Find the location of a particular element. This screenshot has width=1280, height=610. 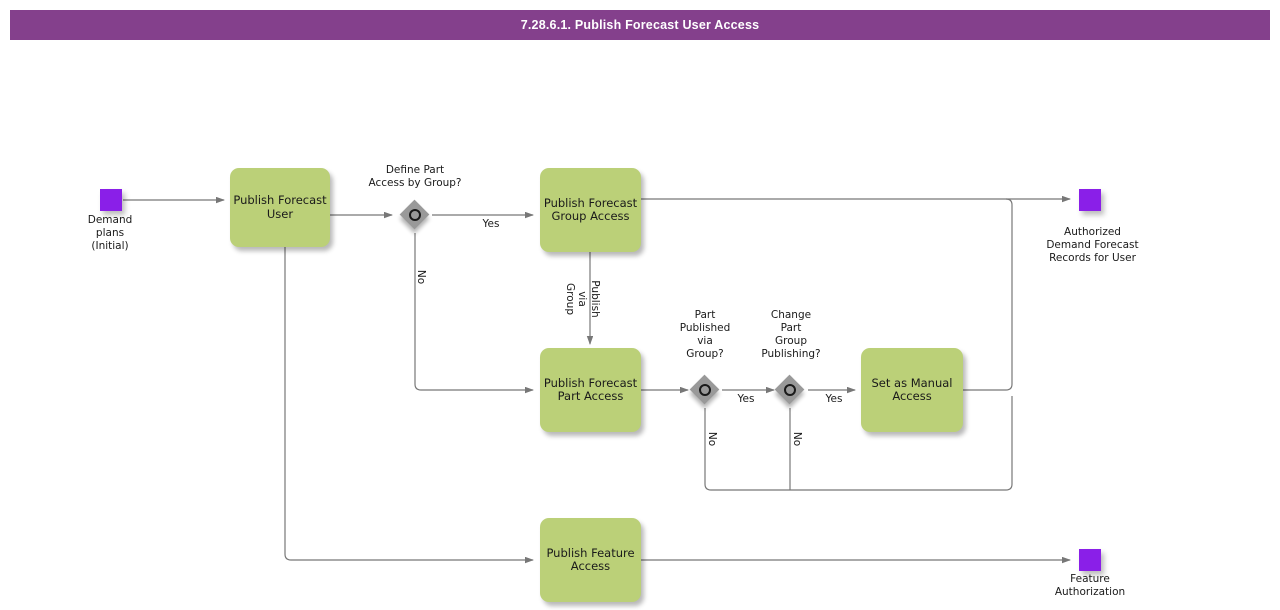

edge-label-part-published-yes: Yes is located at coordinates (746, 399).